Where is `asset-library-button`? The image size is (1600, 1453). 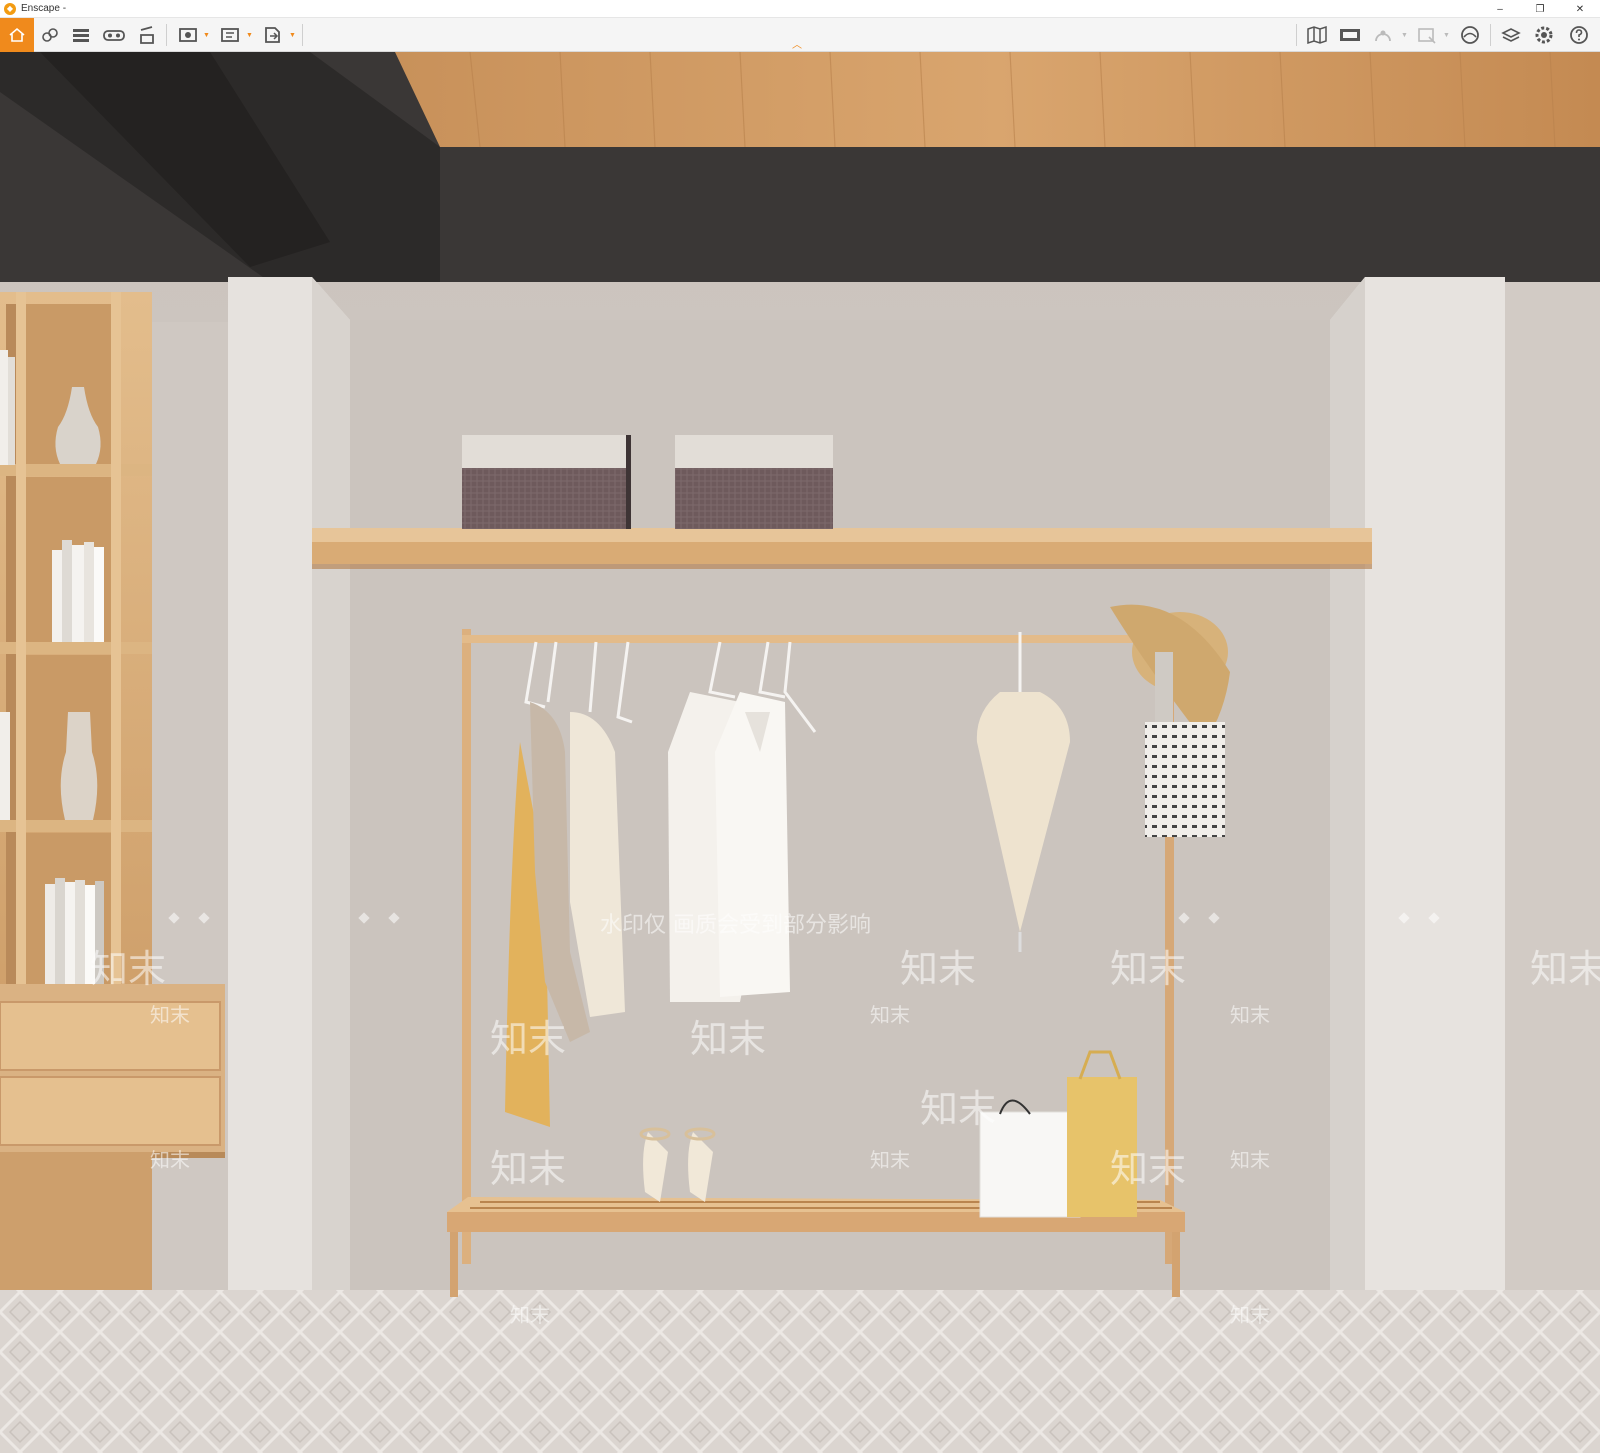 asset-library-button is located at coordinates (81, 35).